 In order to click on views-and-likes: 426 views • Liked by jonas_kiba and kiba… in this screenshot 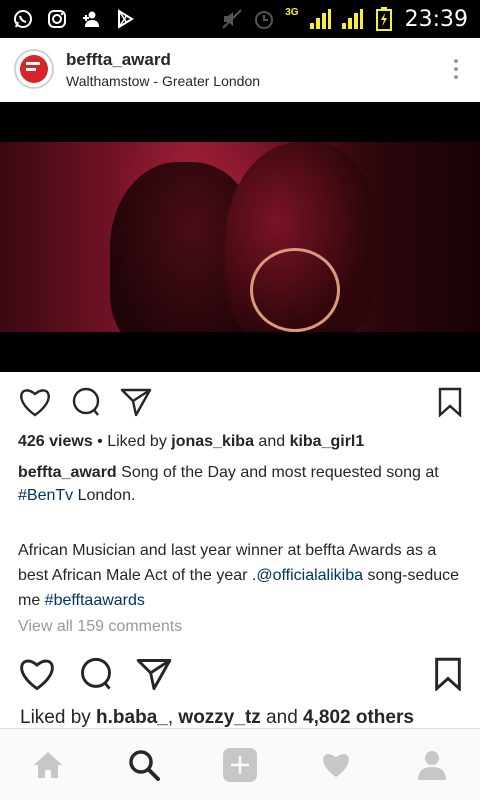, I will do `click(191, 441)`.